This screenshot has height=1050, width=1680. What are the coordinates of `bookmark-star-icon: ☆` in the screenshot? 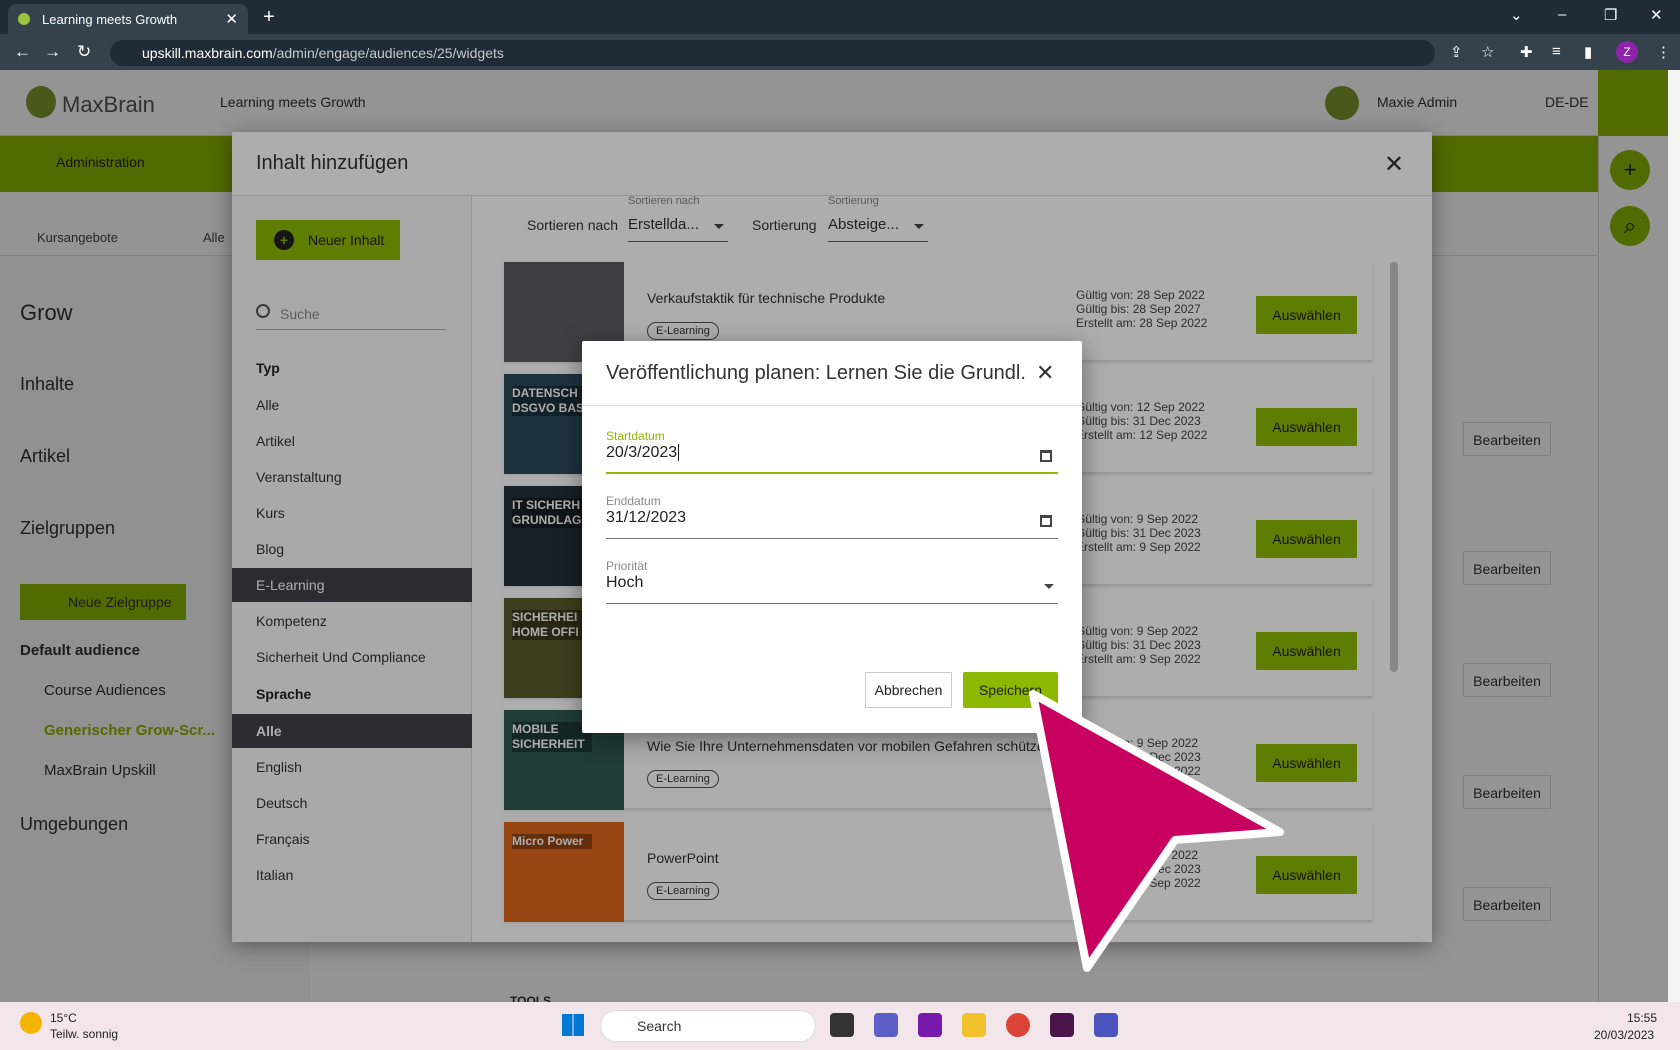 It's located at (1487, 52).